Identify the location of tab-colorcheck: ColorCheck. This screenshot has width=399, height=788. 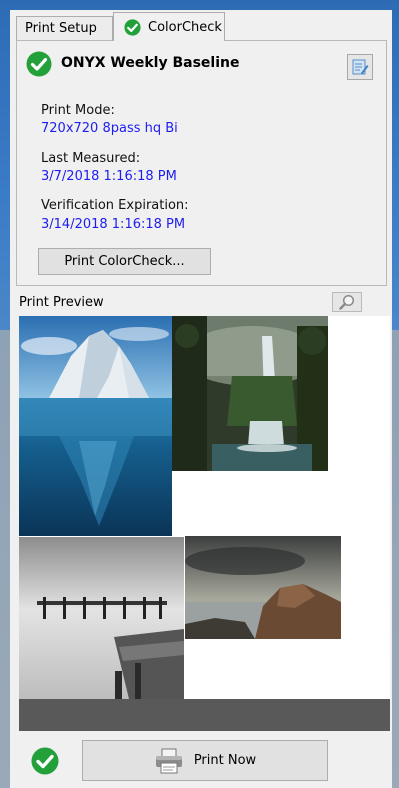
(169, 26).